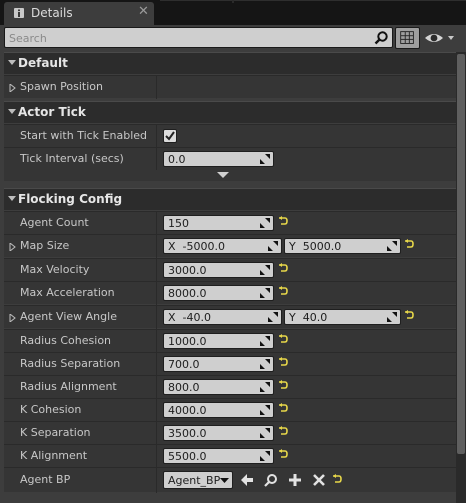 The width and height of the screenshot is (466, 503). Describe the element at coordinates (224, 480) in the screenshot. I see `chevron-down-icon` at that location.